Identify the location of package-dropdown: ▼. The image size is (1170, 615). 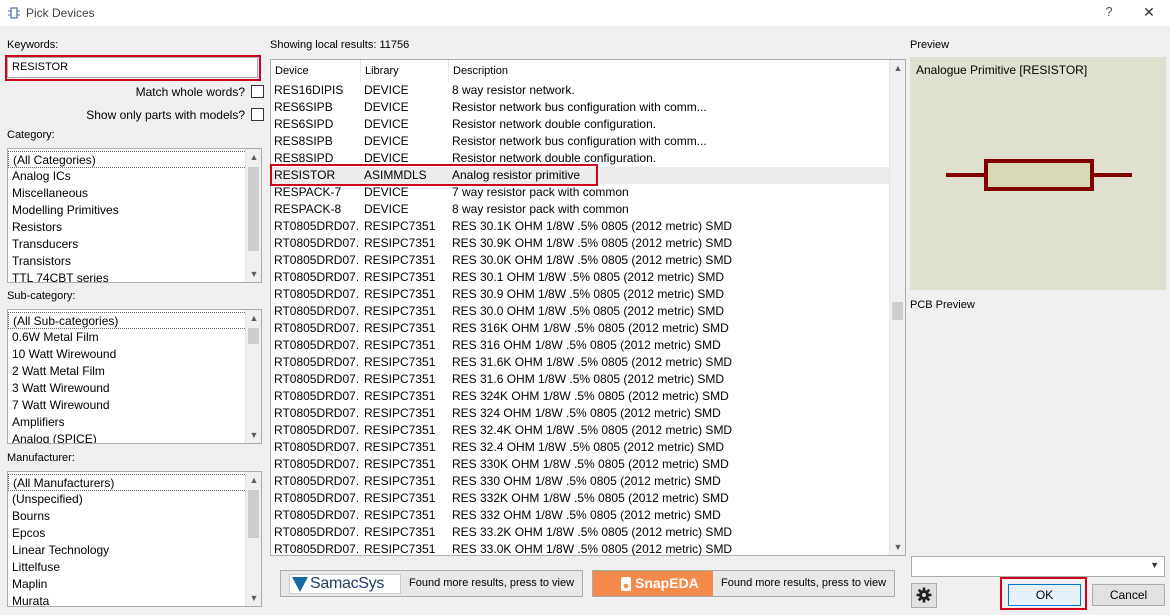
(1038, 566).